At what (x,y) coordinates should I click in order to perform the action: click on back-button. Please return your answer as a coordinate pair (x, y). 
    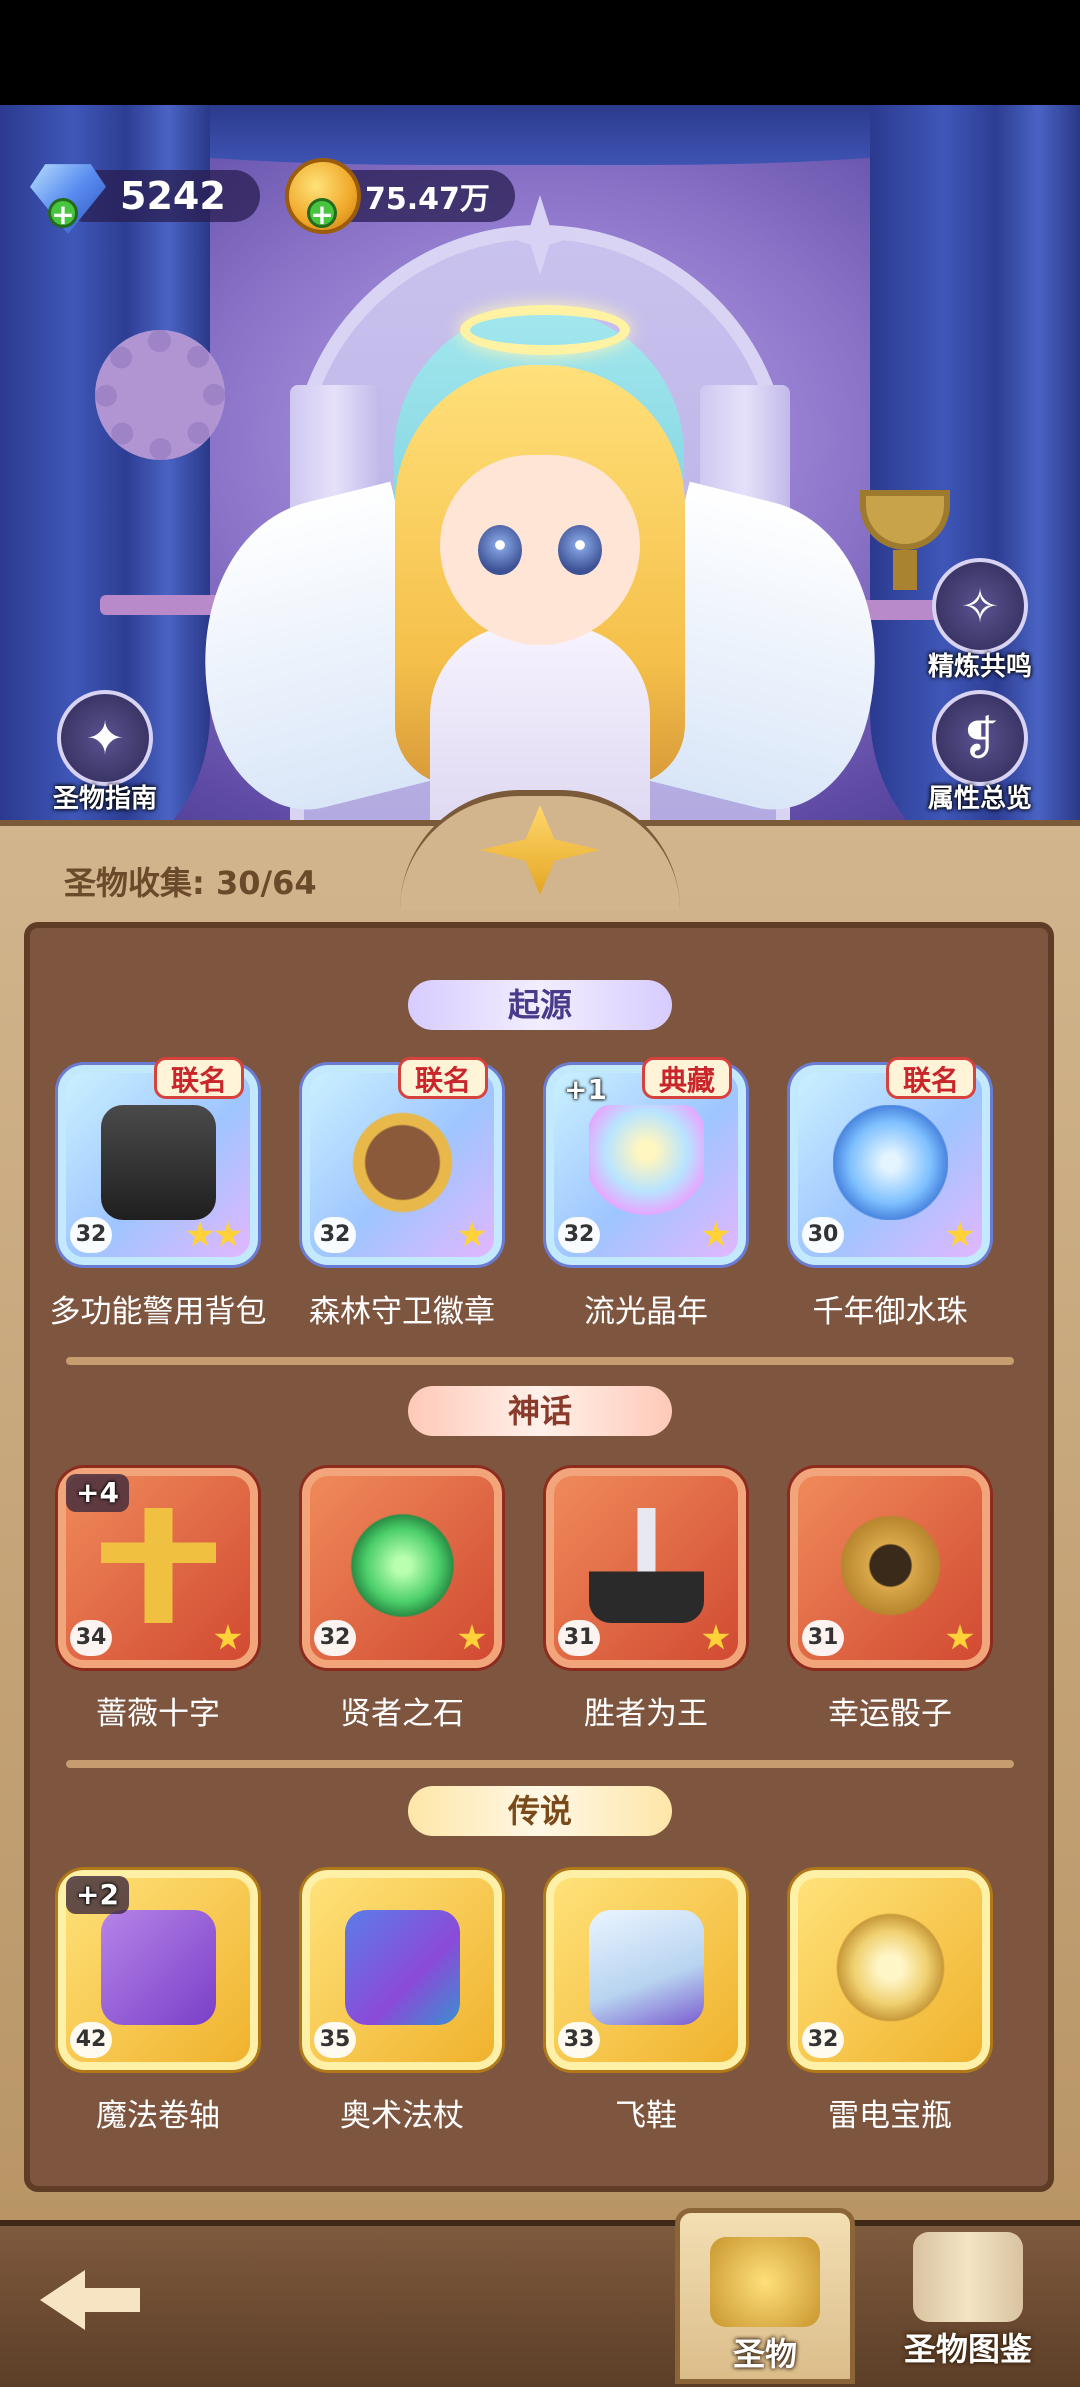
    Looking at the image, I should click on (85, 2300).